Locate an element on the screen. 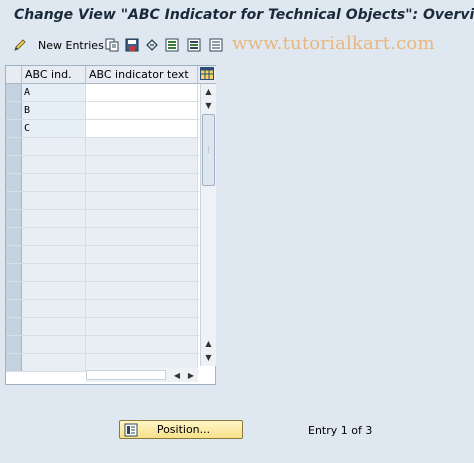 The height and width of the screenshot is (463, 474). table-settings-icon is located at coordinates (207, 74).